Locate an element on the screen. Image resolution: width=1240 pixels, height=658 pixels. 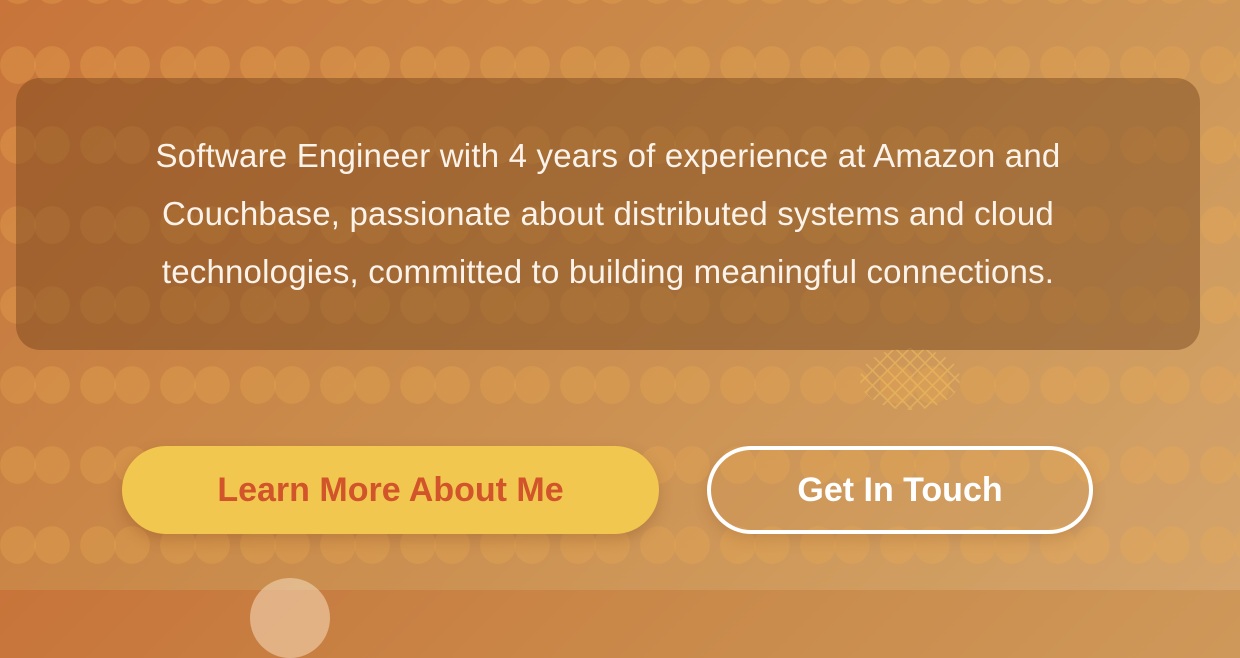
learn-more-button: Learn More About Me is located at coordinates (390, 490).